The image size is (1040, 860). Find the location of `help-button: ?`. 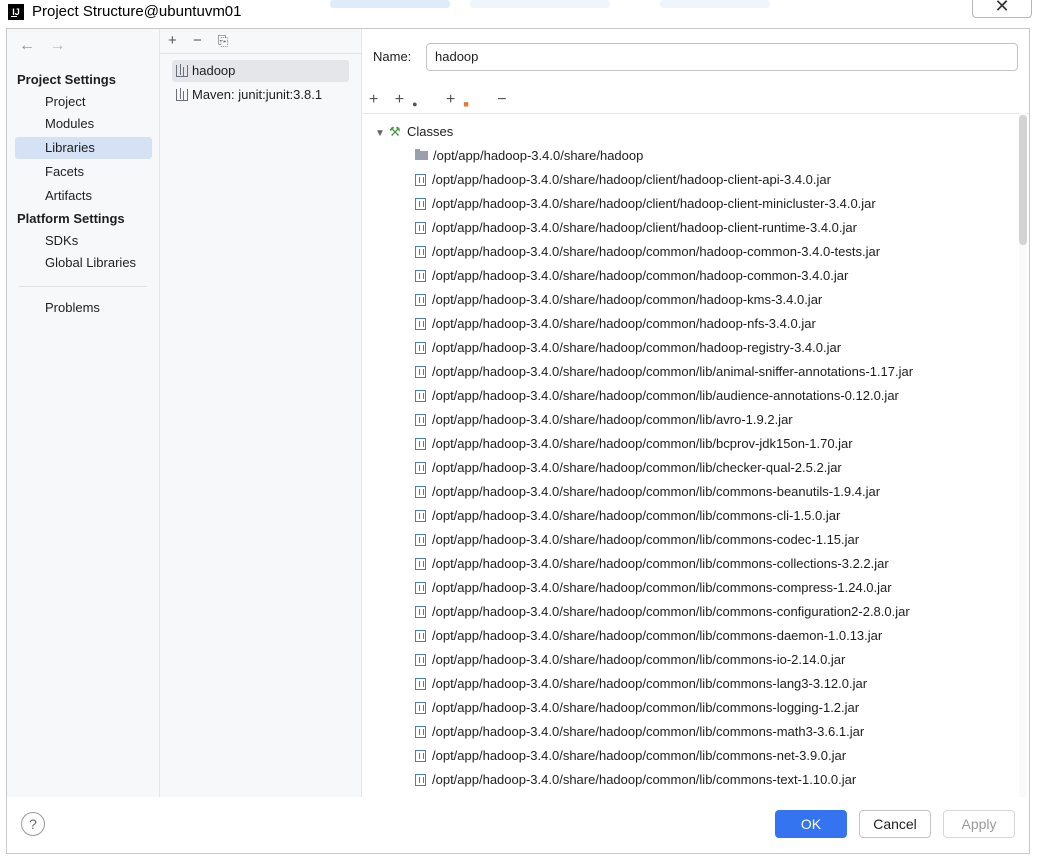

help-button: ? is located at coordinates (33, 824).